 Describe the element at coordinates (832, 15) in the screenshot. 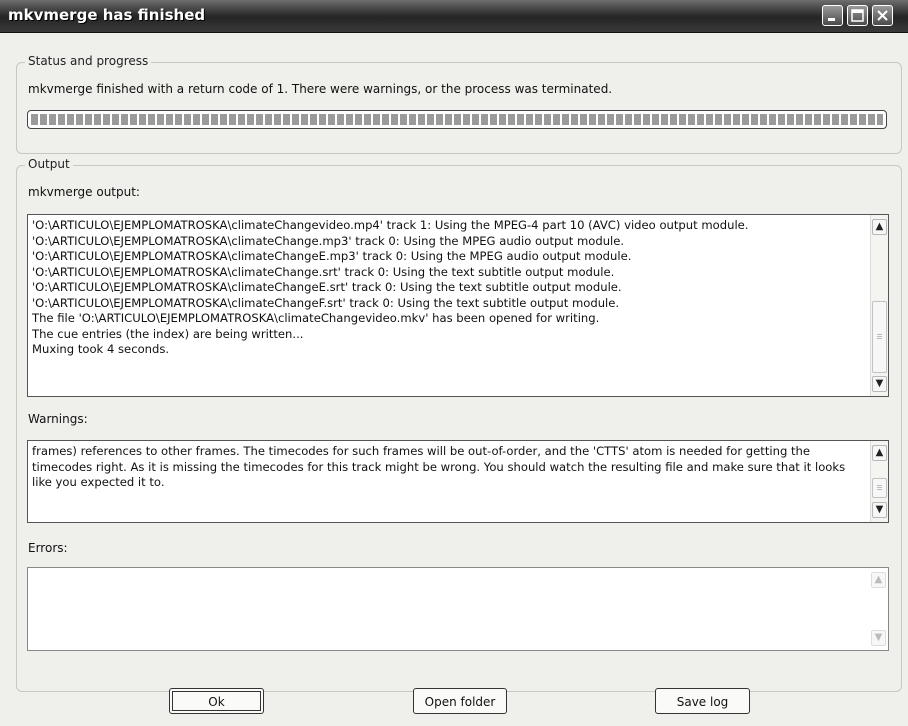

I see `minimize-button` at that location.